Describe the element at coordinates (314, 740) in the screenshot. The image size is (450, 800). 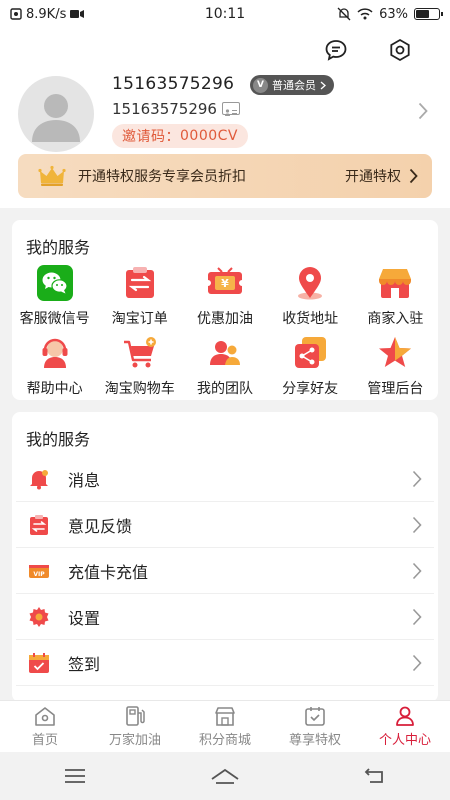
I see `tab-label: 尊享特权` at that location.